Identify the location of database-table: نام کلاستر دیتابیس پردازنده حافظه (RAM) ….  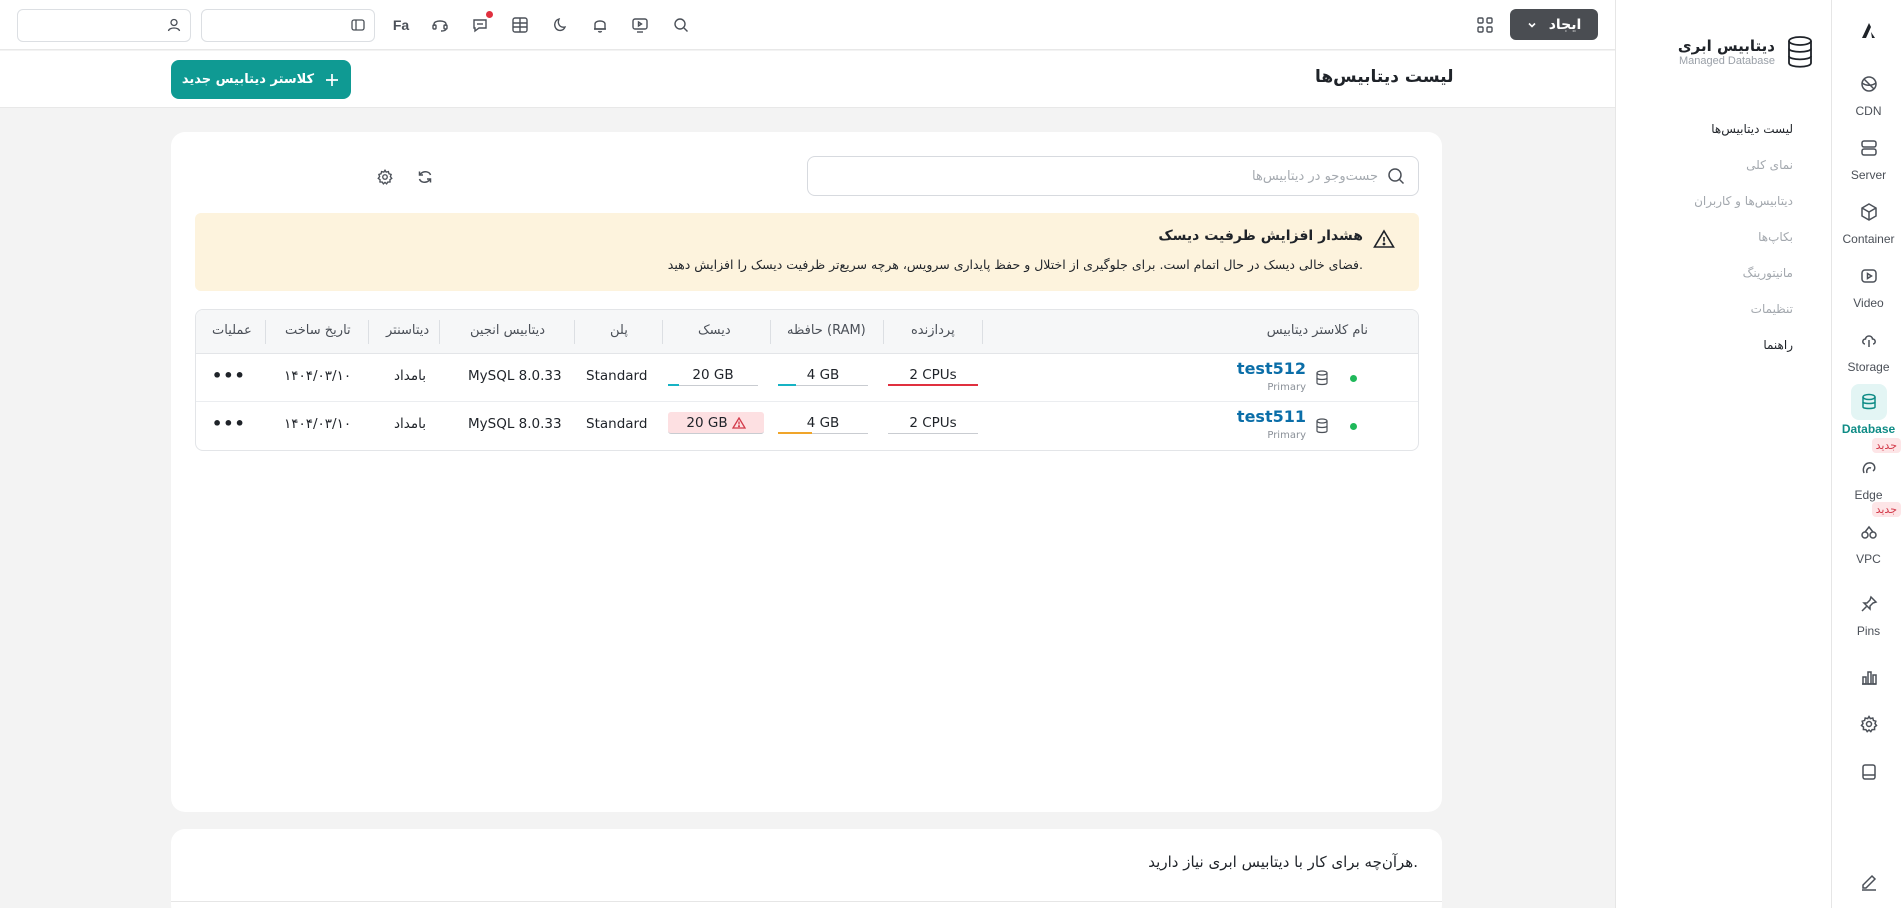
(807, 380).